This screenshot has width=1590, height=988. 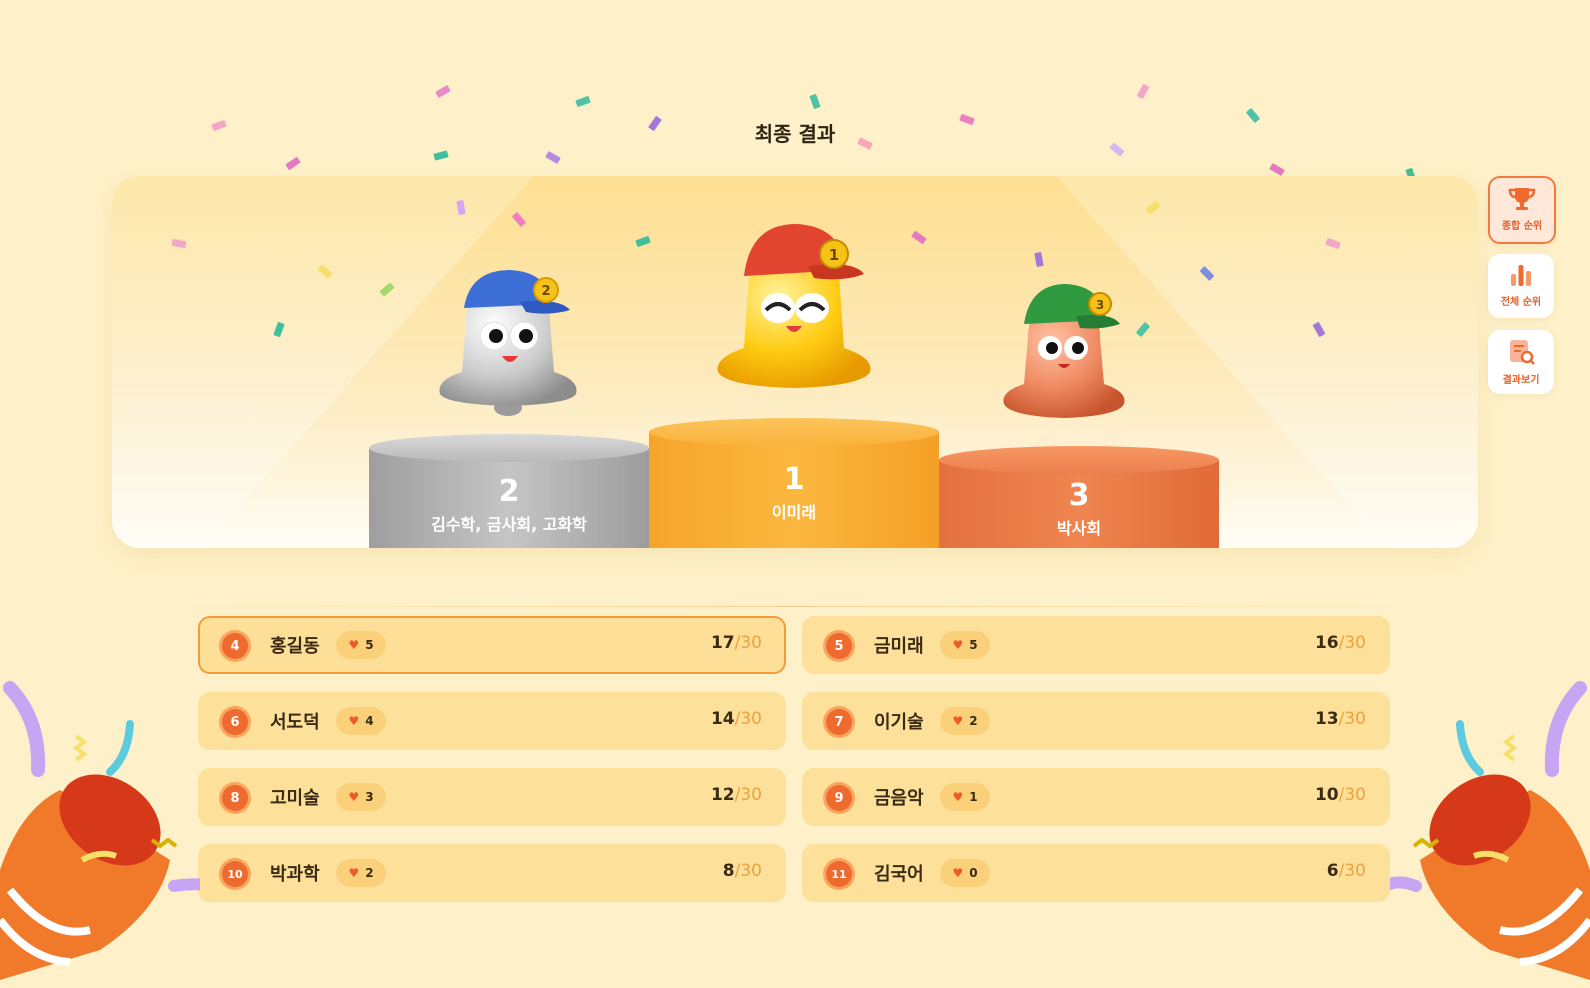 I want to click on podium-rank: 1, so click(x=794, y=479).